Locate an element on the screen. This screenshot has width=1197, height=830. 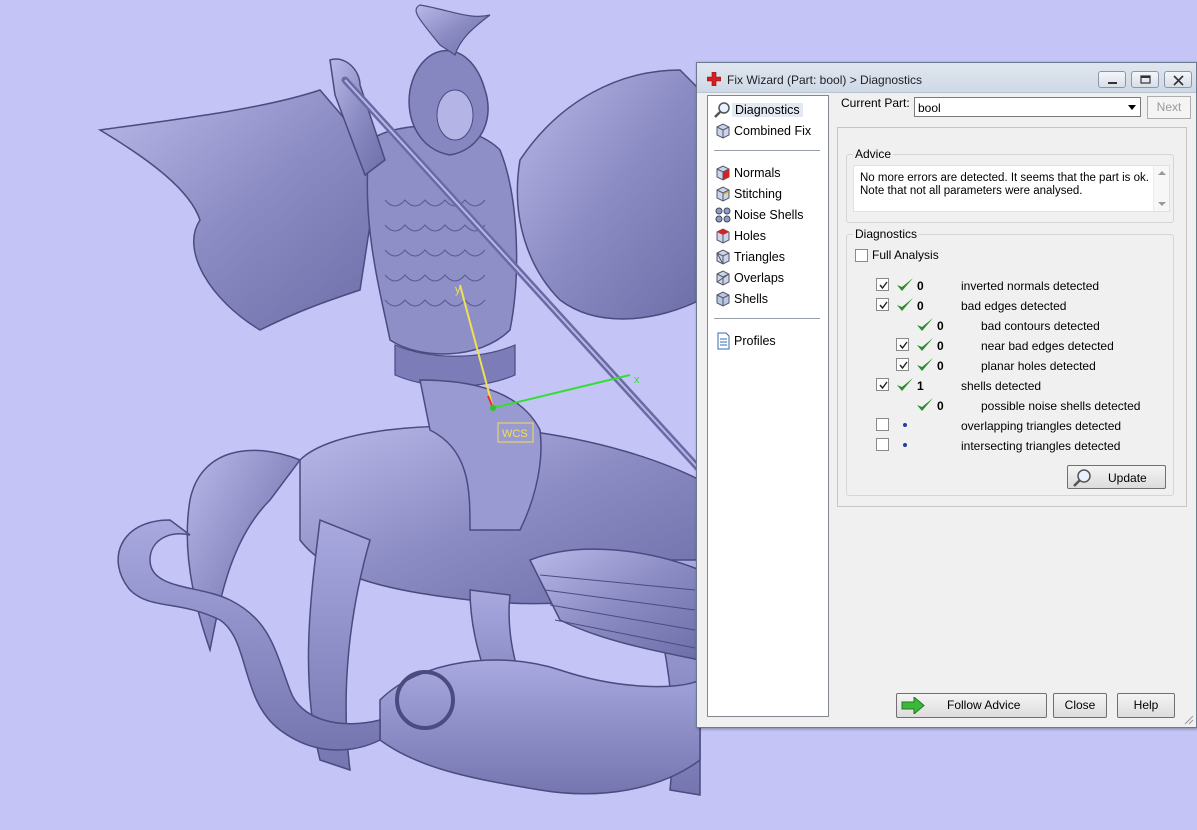
nav-label: Combined Fix is located at coordinates (773, 131).